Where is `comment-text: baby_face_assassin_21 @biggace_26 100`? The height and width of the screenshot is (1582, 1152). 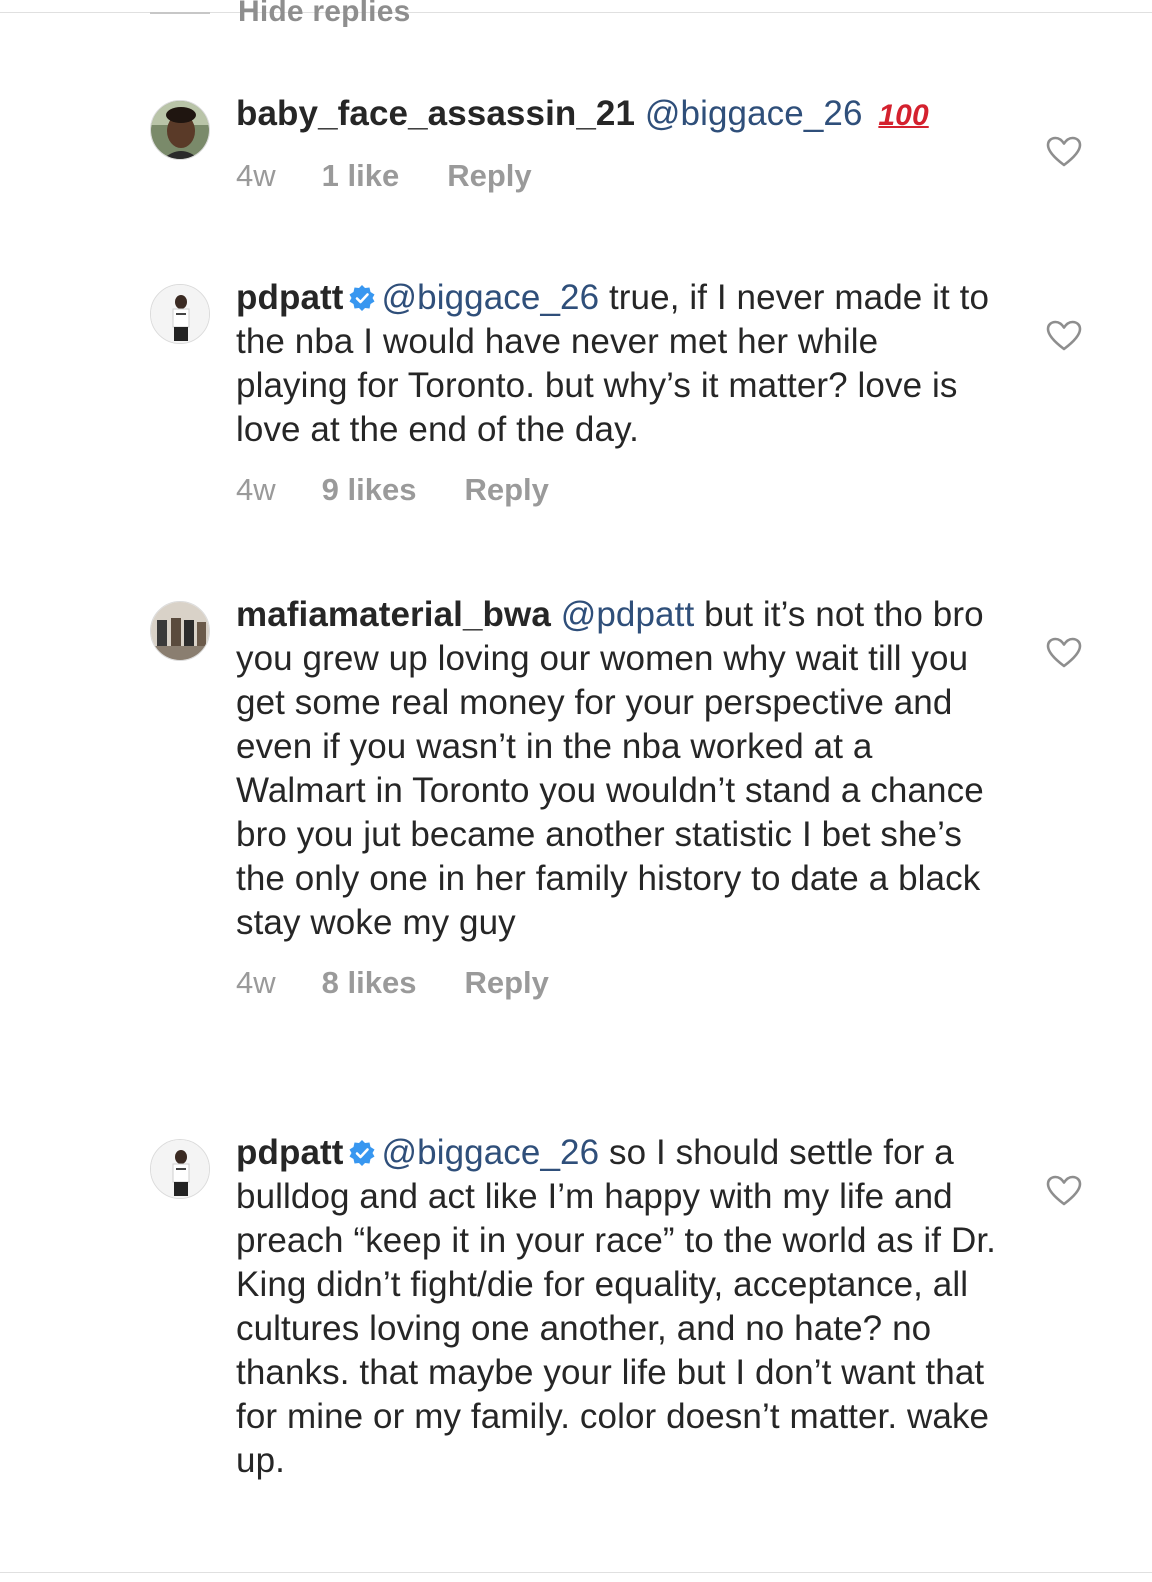 comment-text: baby_face_assassin_21 @biggace_26 100 is located at coordinates (616, 115).